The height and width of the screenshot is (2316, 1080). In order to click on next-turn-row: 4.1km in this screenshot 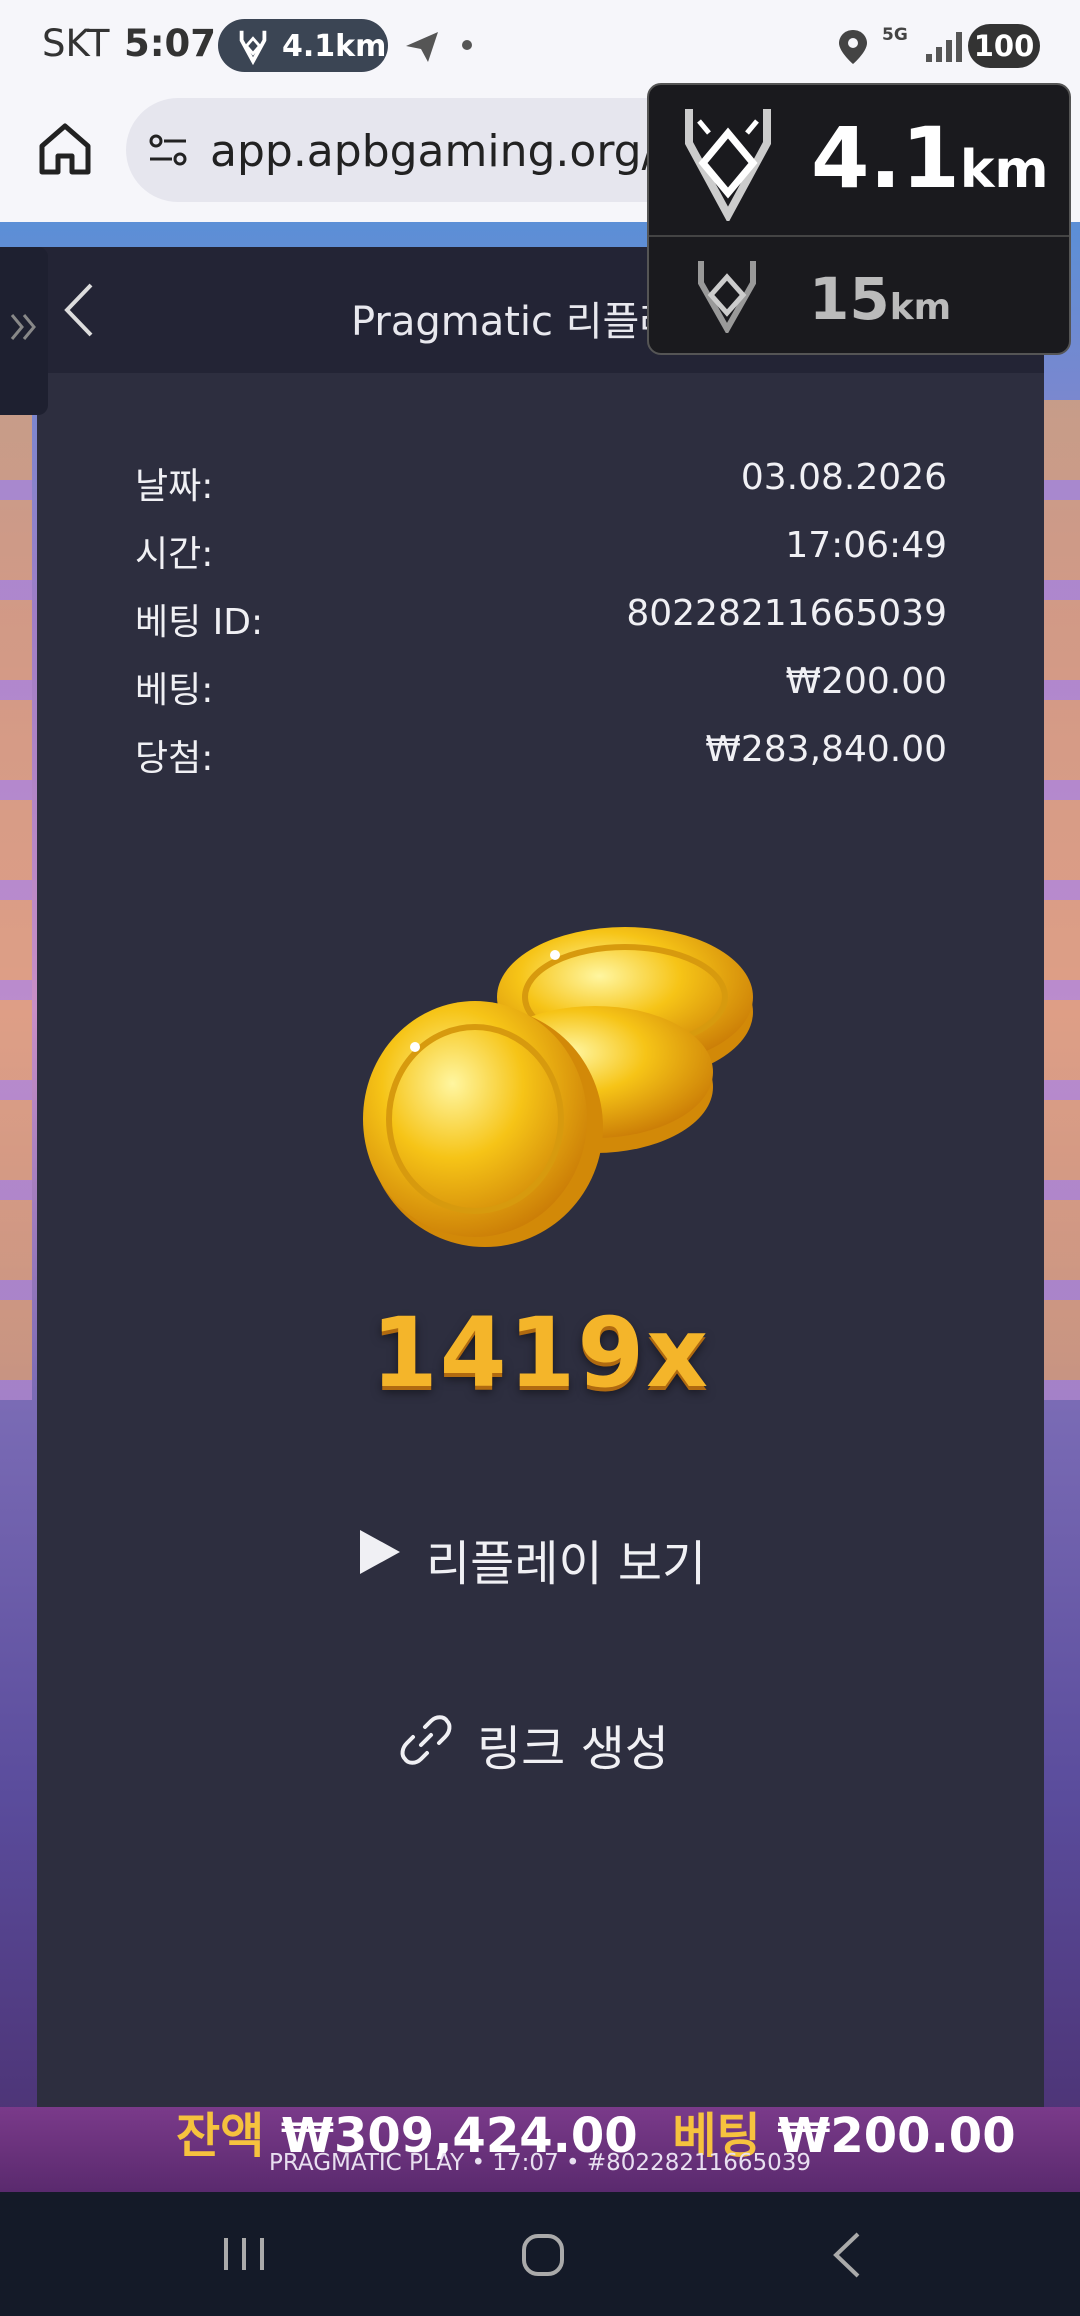, I will do `click(859, 161)`.